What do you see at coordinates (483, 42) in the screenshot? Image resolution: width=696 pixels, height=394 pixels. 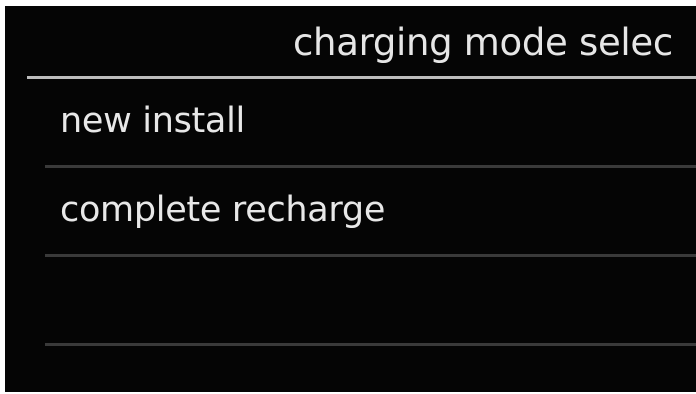 I see `page-title: charging mode selec` at bounding box center [483, 42].